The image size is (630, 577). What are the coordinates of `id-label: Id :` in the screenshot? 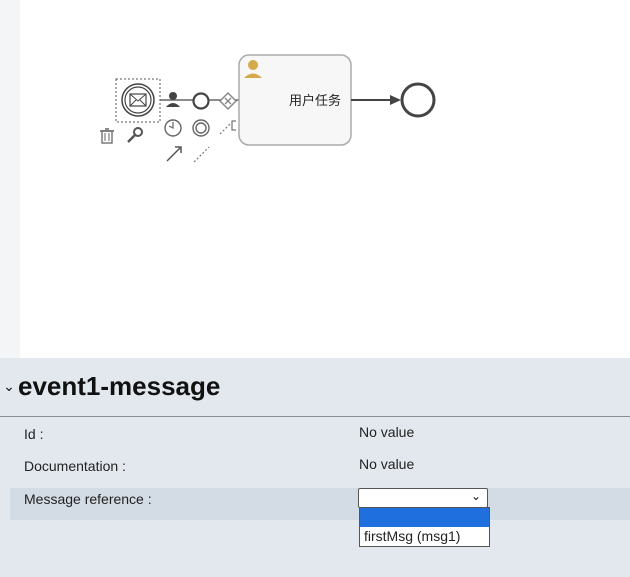 It's located at (34, 434).